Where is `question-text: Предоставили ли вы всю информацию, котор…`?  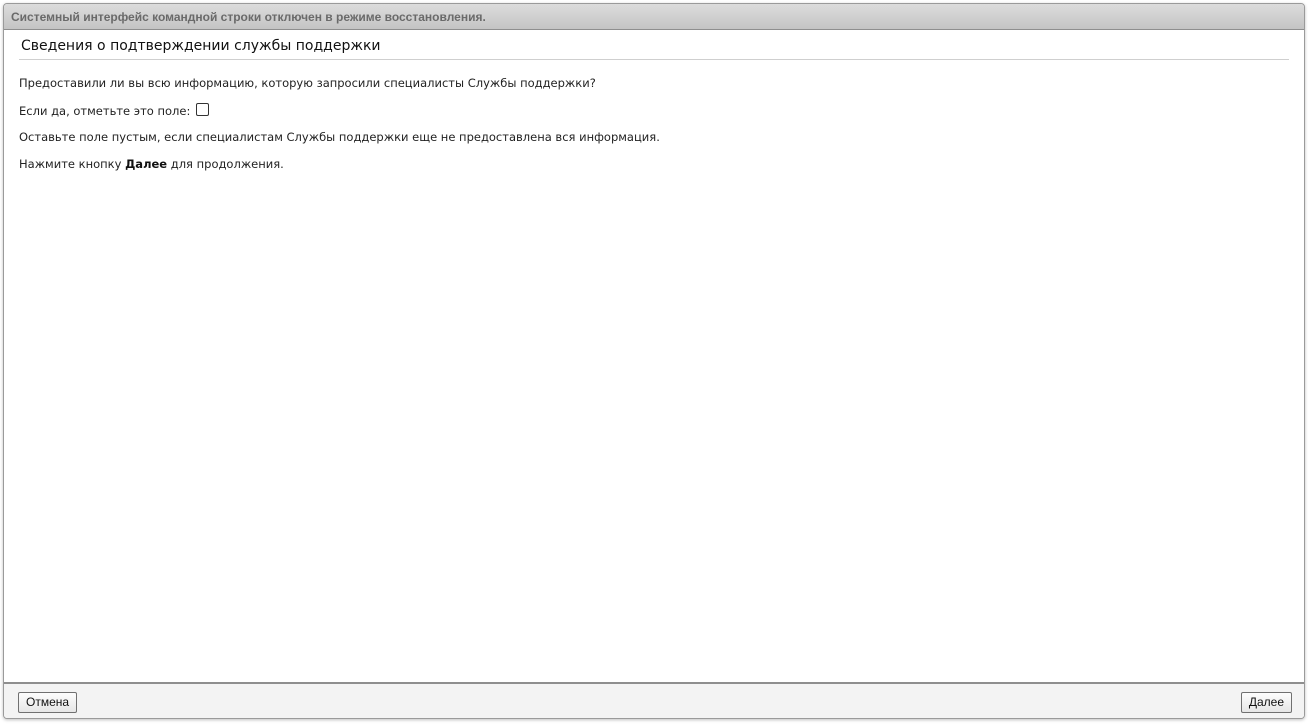
question-text: Предоставили ли вы всю информацию, котор… is located at coordinates (307, 83).